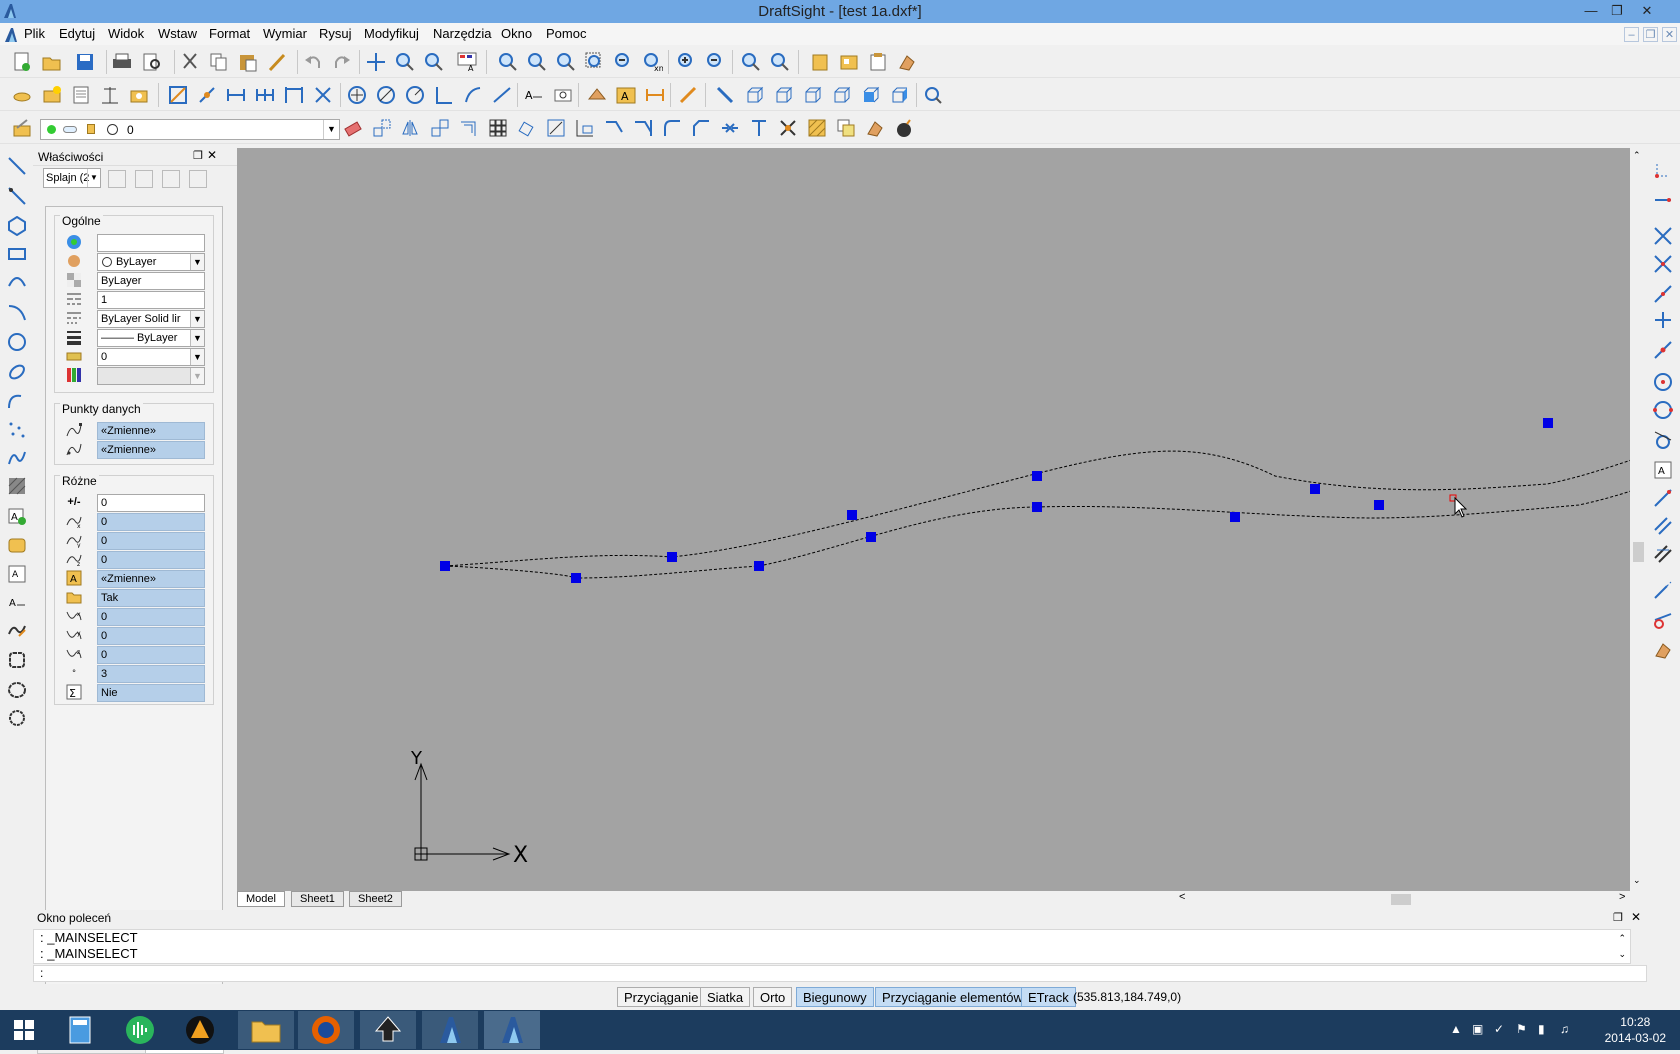 The height and width of the screenshot is (1054, 1680). Describe the element at coordinates (219, 62) in the screenshot. I see `copy-icon` at that location.